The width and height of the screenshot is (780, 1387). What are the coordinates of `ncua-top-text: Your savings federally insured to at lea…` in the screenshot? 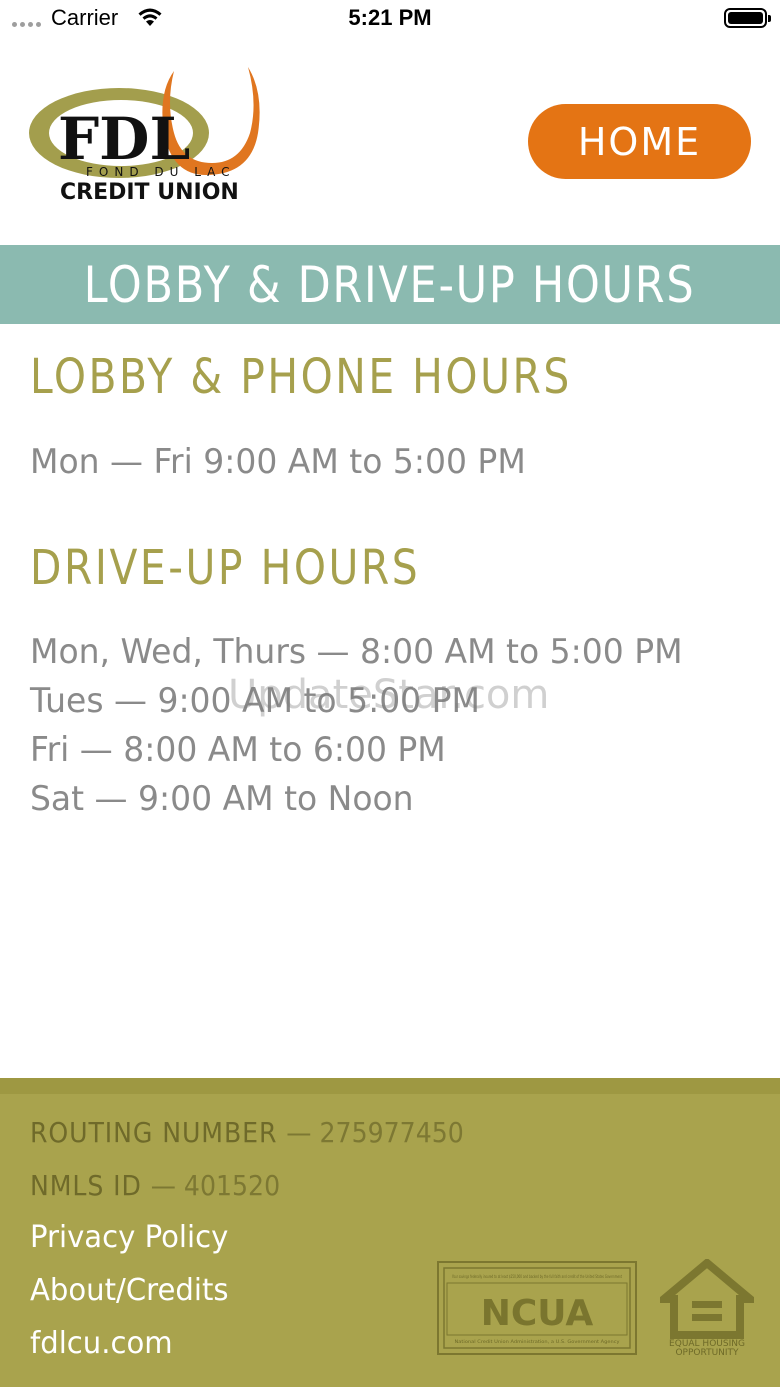 It's located at (536, 1277).